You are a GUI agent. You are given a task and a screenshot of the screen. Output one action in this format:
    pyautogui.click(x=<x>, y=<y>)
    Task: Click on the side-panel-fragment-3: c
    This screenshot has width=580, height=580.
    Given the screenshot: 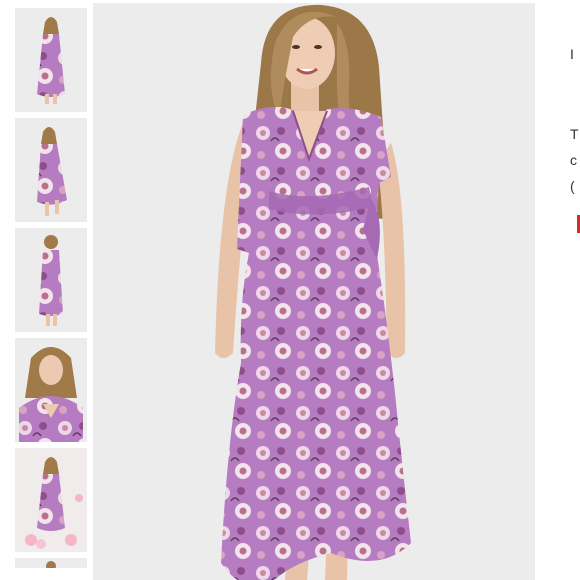 What is the action you would take?
    pyautogui.click(x=573, y=160)
    